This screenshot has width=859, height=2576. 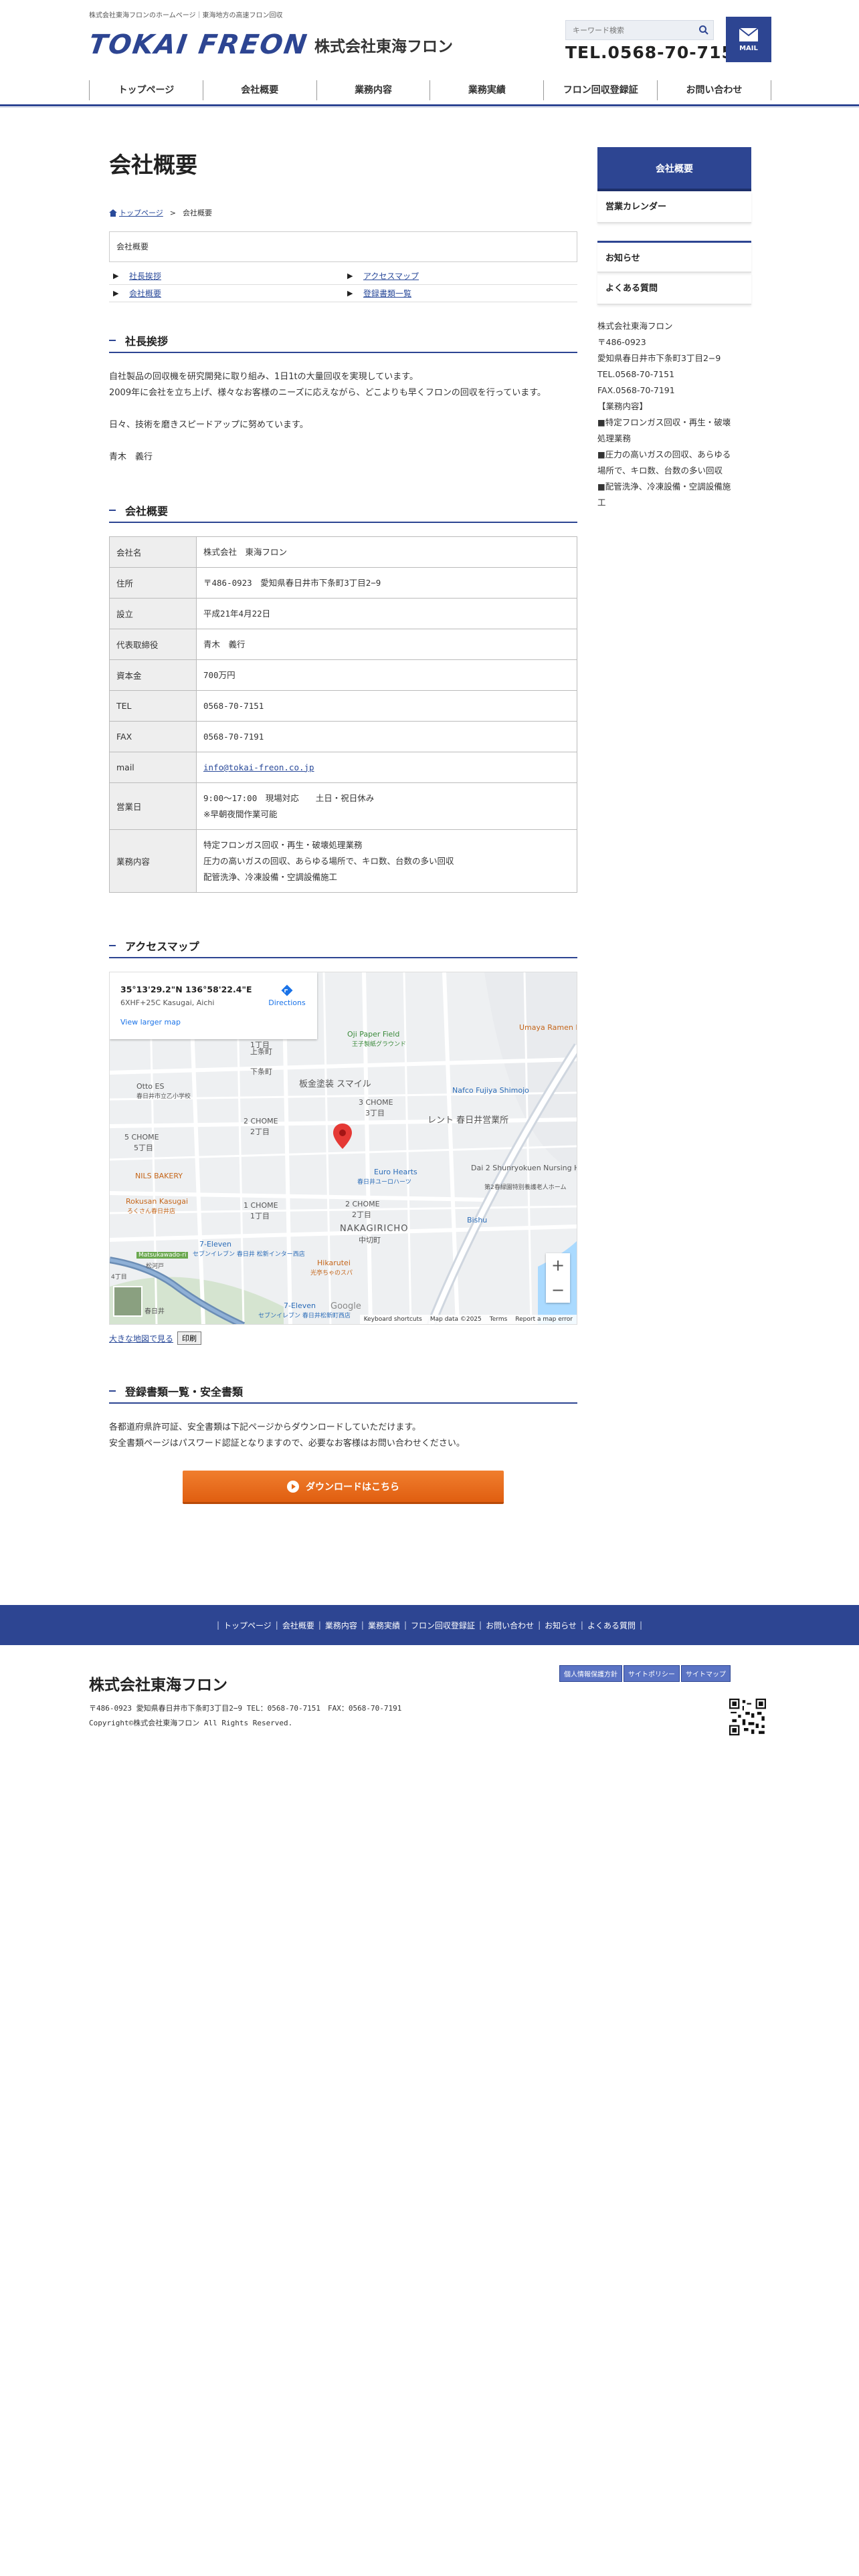 What do you see at coordinates (664, 454) in the screenshot?
I see `sidebar-info-line: ■圧力の高いガスの回収、あらゆる` at bounding box center [664, 454].